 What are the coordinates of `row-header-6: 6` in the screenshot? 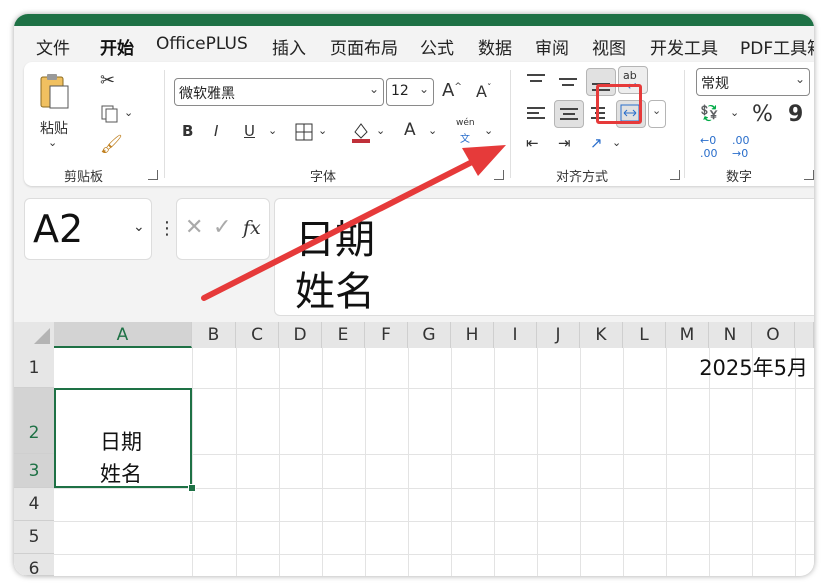 It's located at (34, 565).